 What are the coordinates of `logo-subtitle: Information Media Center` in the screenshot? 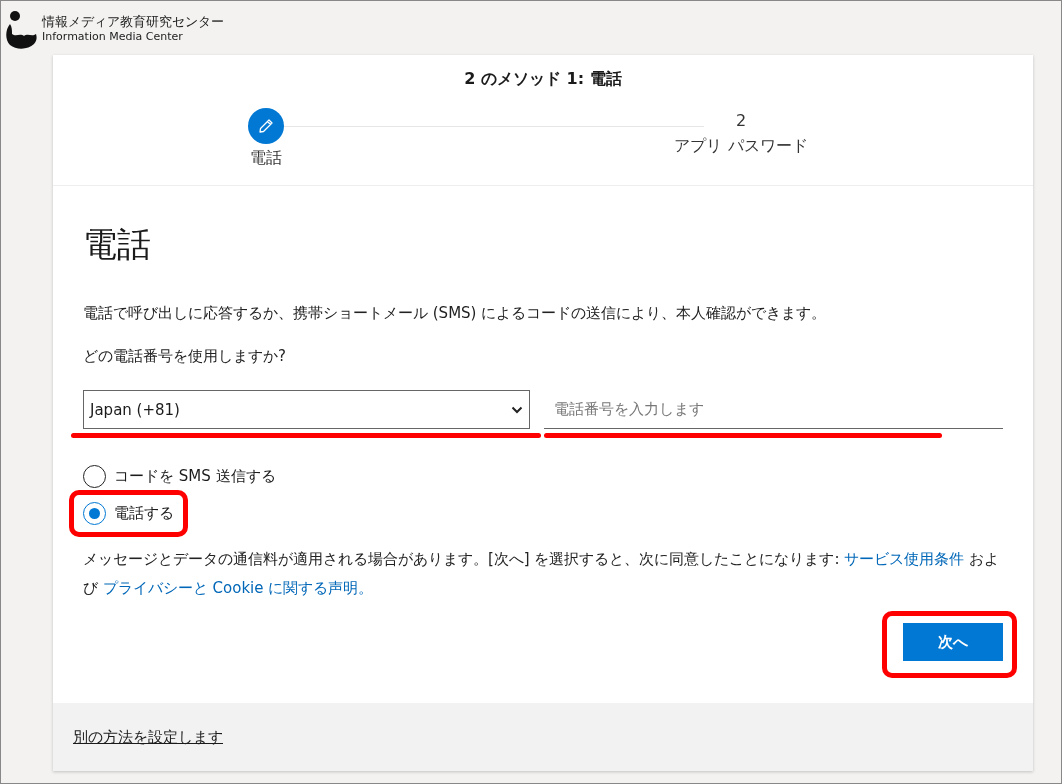 It's located at (113, 36).